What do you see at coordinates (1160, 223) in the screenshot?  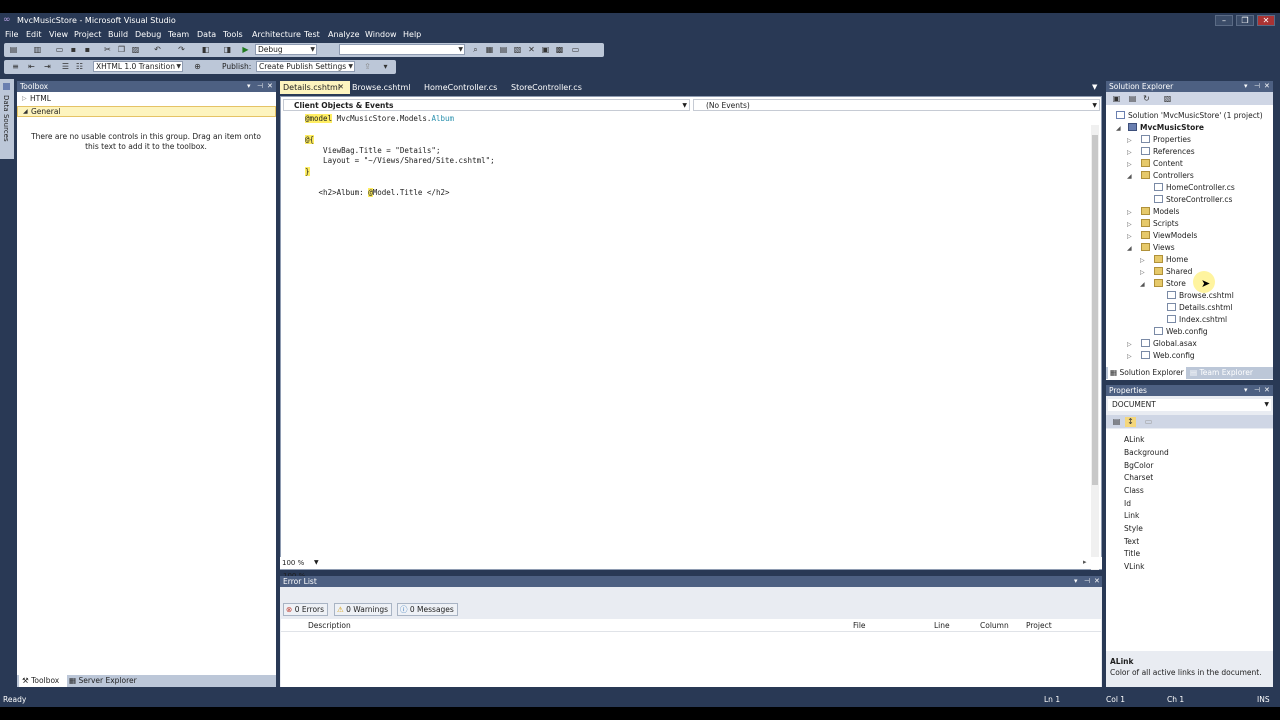 I see `tree-scripts: Scripts` at bounding box center [1160, 223].